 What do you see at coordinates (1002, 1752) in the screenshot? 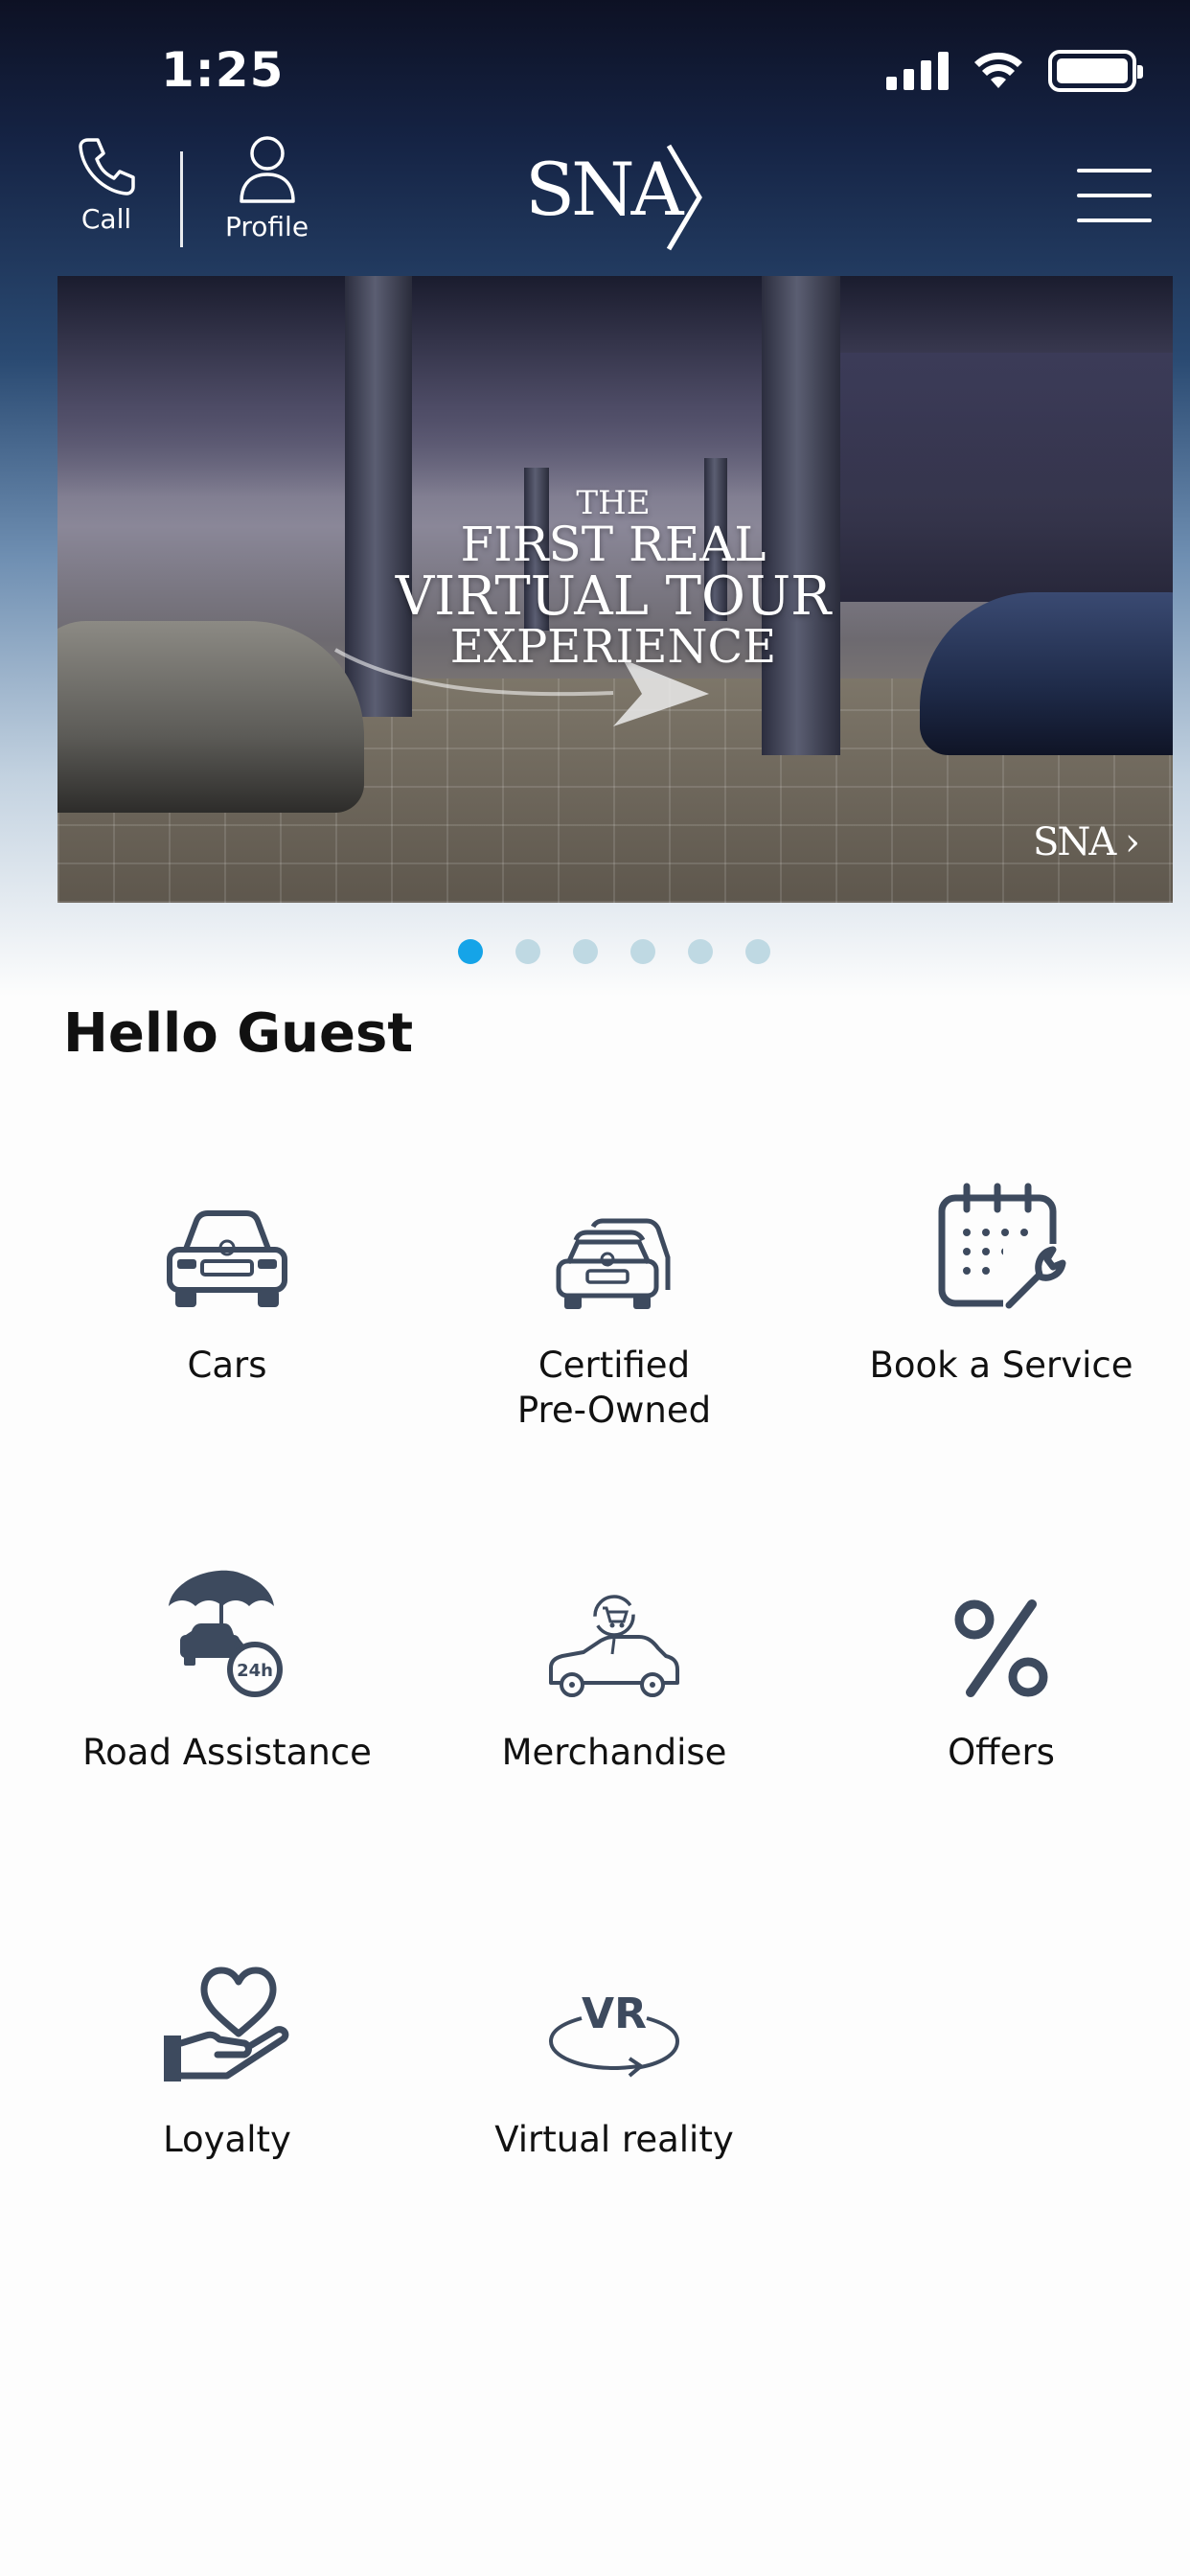
I see `tile-label: Offers` at bounding box center [1002, 1752].